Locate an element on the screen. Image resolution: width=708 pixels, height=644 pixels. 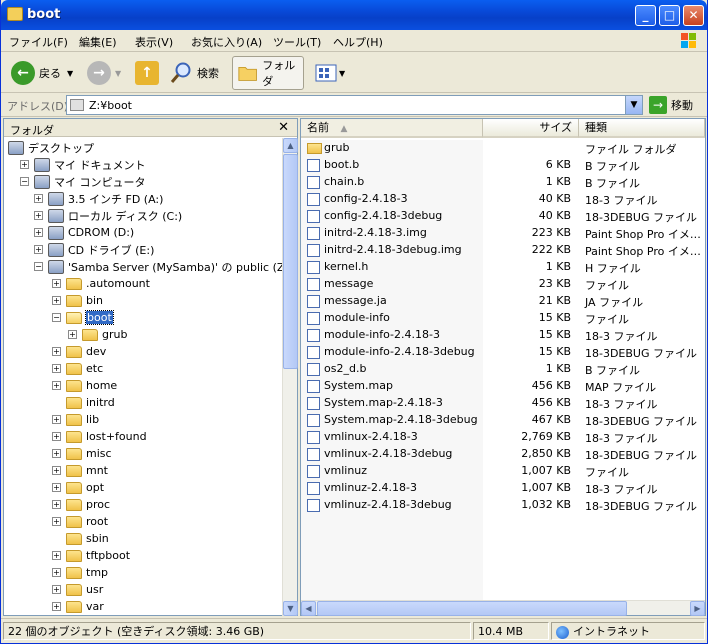
tree-item: + lost+found is located at coordinates (99, 436).